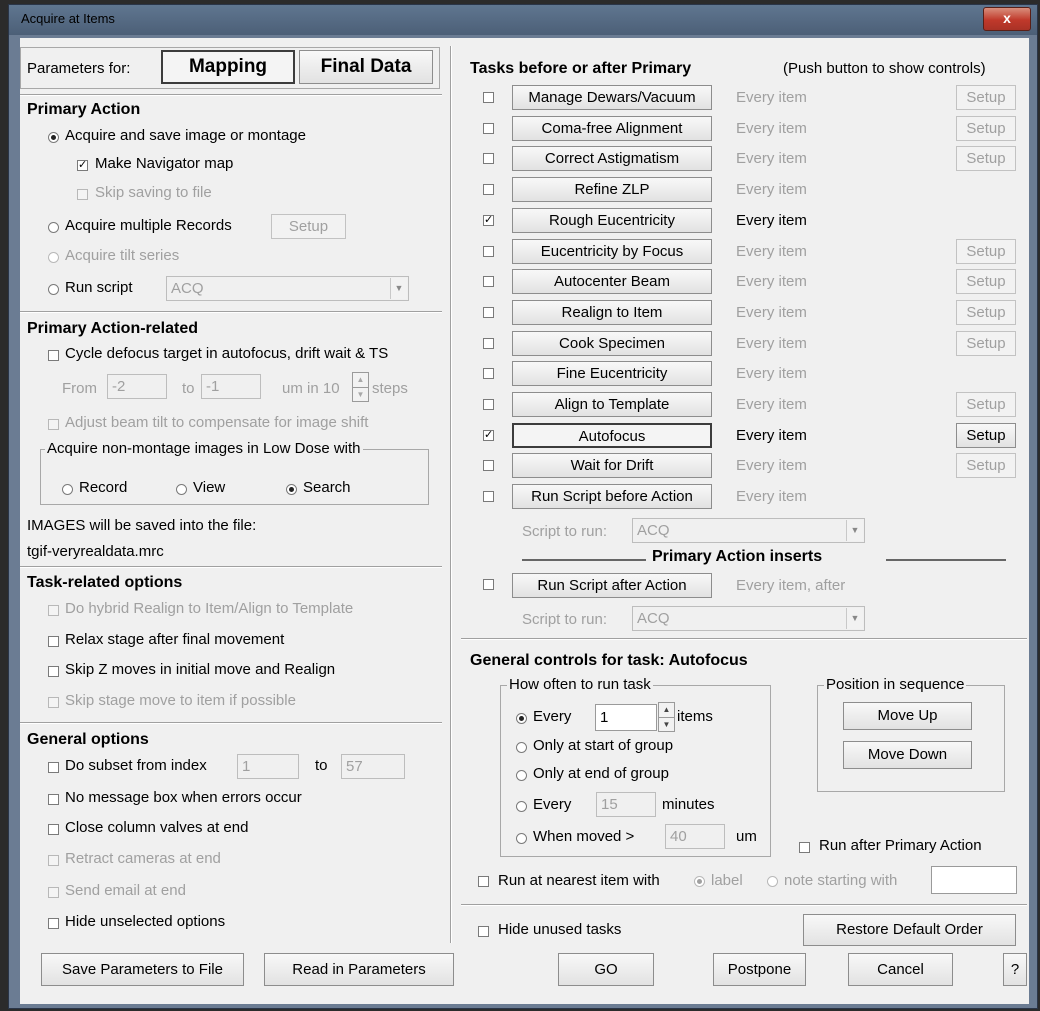 The height and width of the screenshot is (1011, 1040). Describe the element at coordinates (900, 969) in the screenshot. I see `cancel-button: Cancel` at that location.